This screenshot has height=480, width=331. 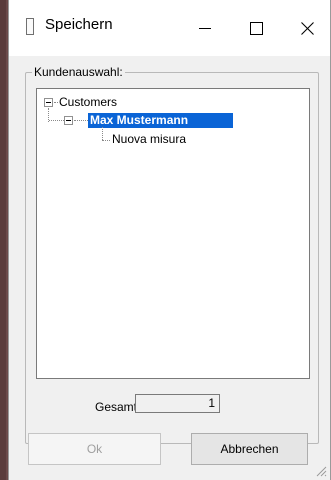 What do you see at coordinates (169, 28) in the screenshot?
I see `title-bar: Speichern` at bounding box center [169, 28].